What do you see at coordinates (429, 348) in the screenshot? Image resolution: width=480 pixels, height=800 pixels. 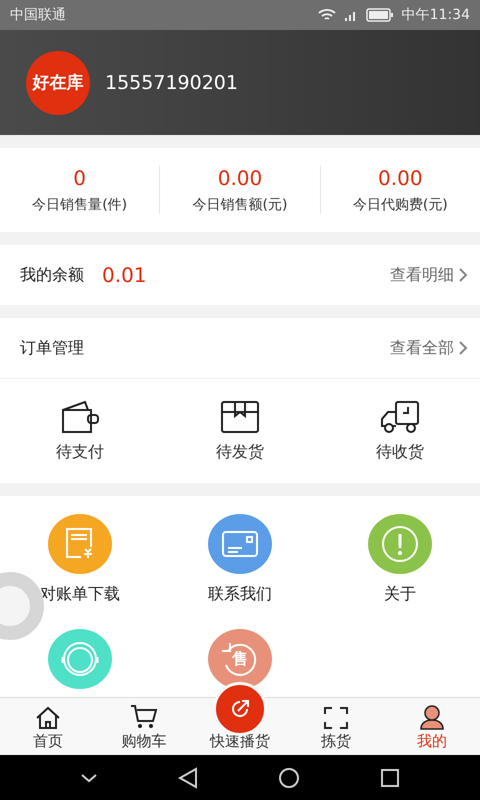 I see `view-all-link: 查看全部` at bounding box center [429, 348].